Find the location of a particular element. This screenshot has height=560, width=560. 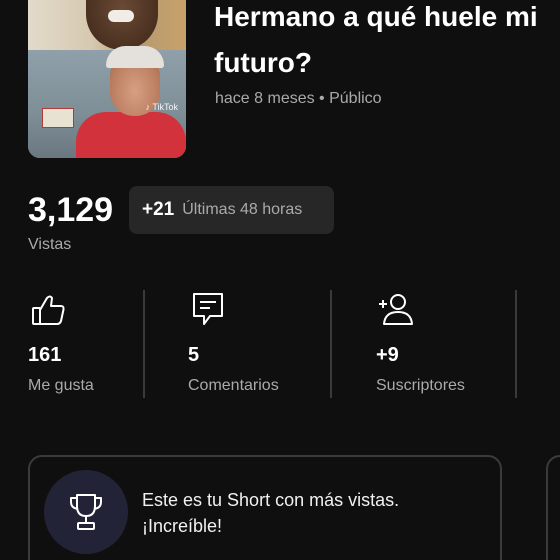

thumbnail-top-frame is located at coordinates (107, 25).